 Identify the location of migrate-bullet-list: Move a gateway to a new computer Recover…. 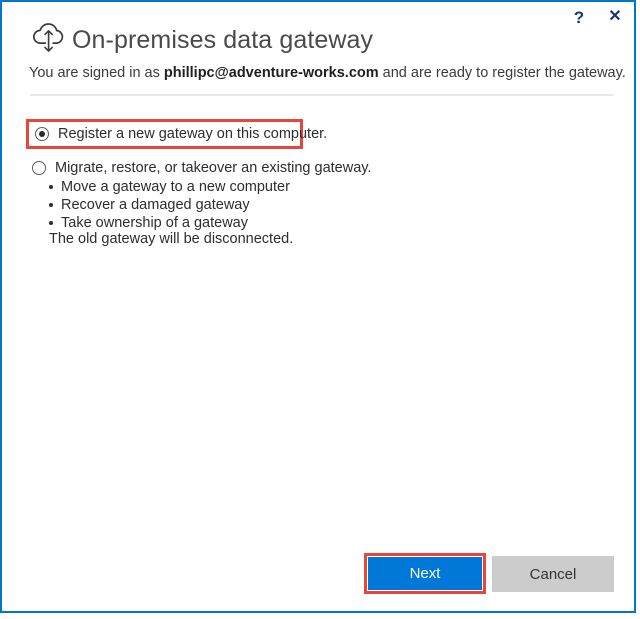
(169, 205).